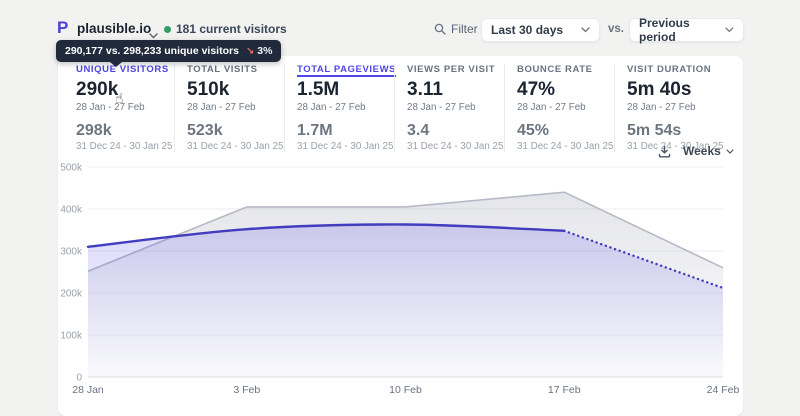 The height and width of the screenshot is (416, 800). Describe the element at coordinates (167, 29) in the screenshot. I see `live-dot-icon` at that location.